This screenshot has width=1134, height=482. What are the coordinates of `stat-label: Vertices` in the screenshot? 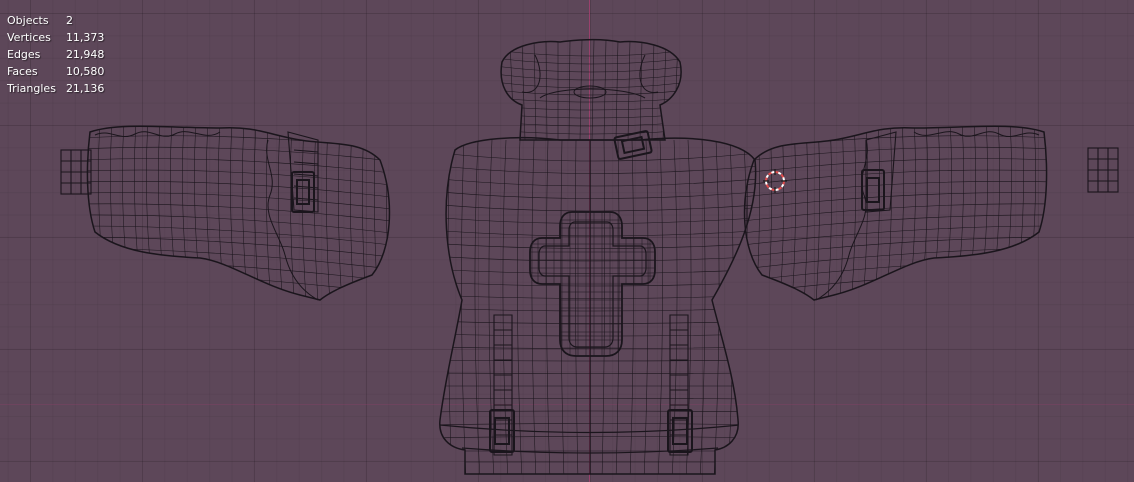 It's located at (29, 37).